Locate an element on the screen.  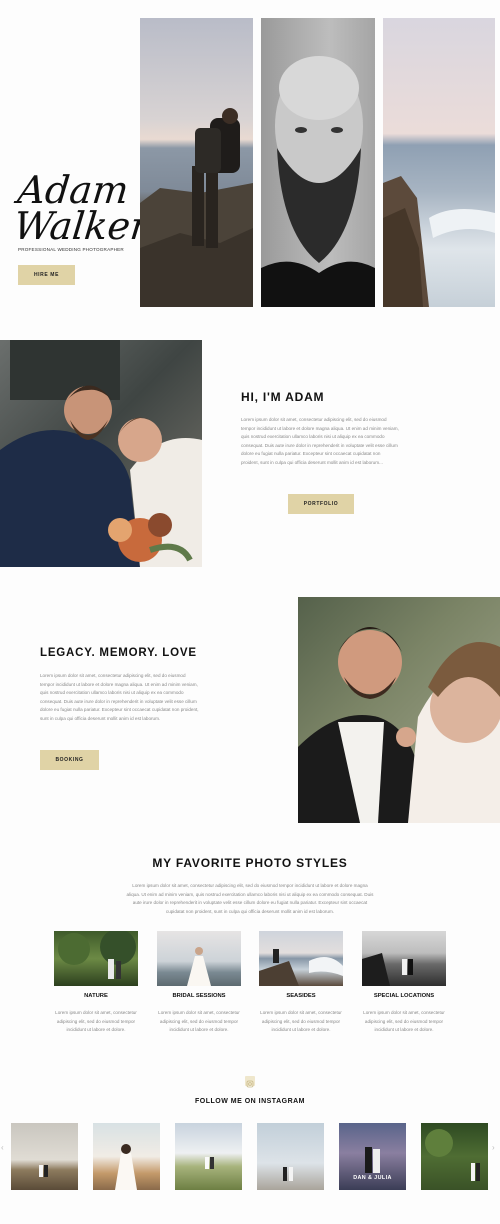
carousel-next-icon: › is located at coordinates (493, 1147).